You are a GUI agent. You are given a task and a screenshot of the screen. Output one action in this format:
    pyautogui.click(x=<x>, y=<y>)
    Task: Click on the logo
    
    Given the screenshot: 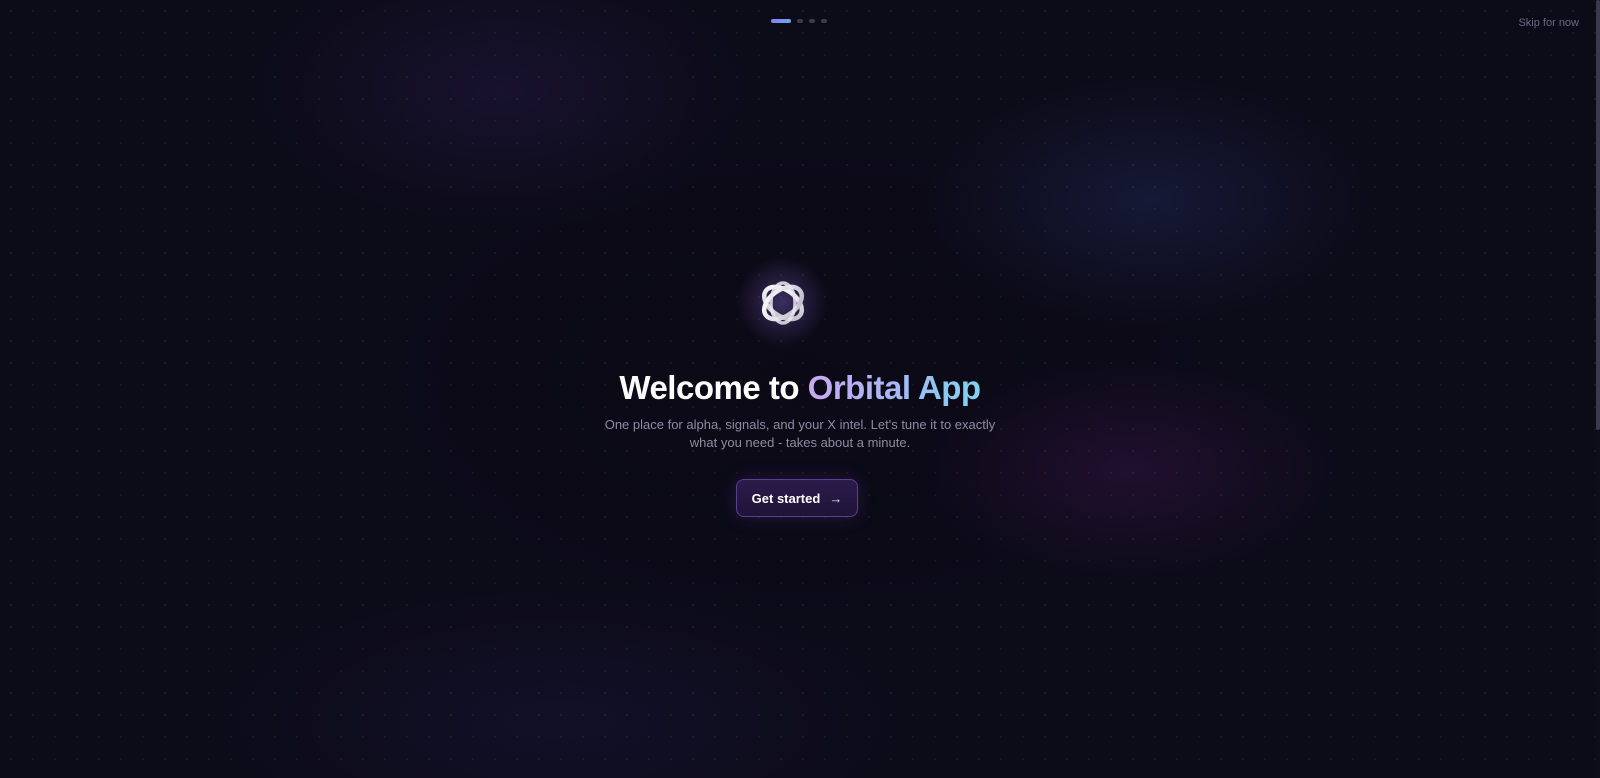 What is the action you would take?
    pyautogui.click(x=782, y=302)
    